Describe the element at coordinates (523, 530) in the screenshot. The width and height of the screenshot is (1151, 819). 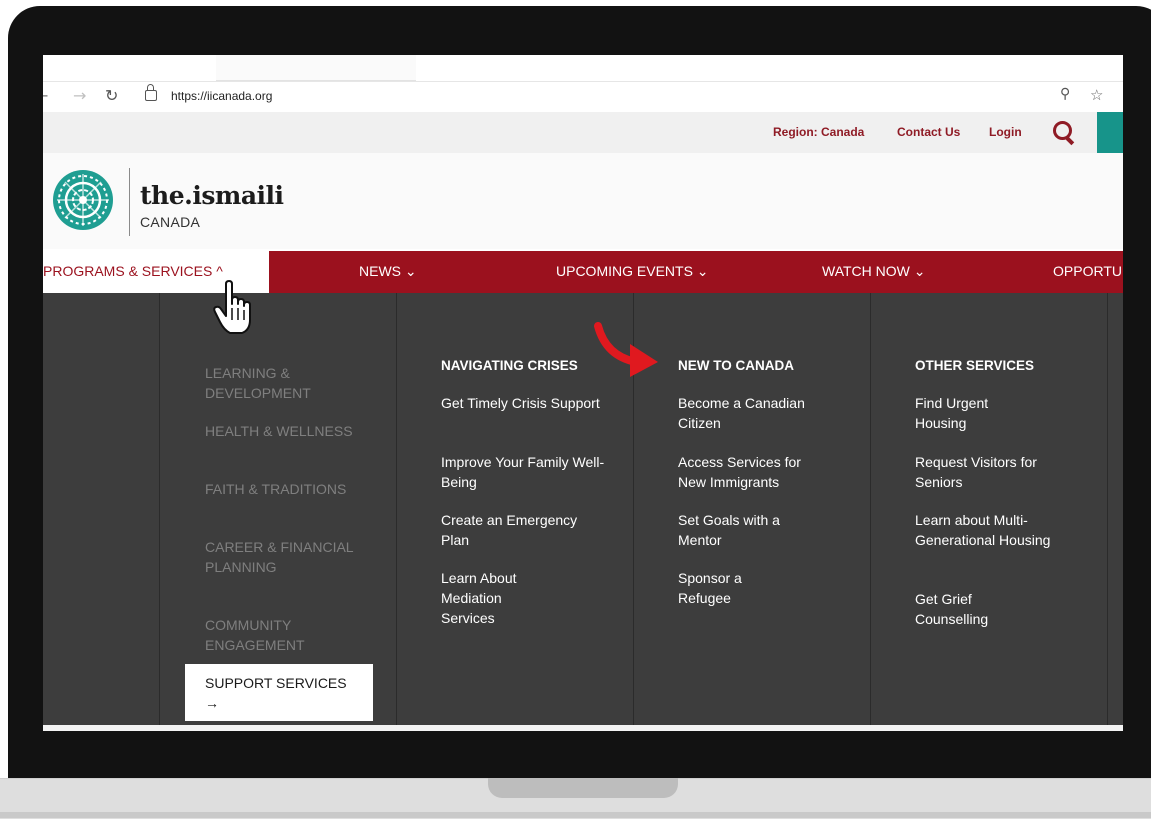
I see `menu-link: Create an Emergency Plan` at that location.